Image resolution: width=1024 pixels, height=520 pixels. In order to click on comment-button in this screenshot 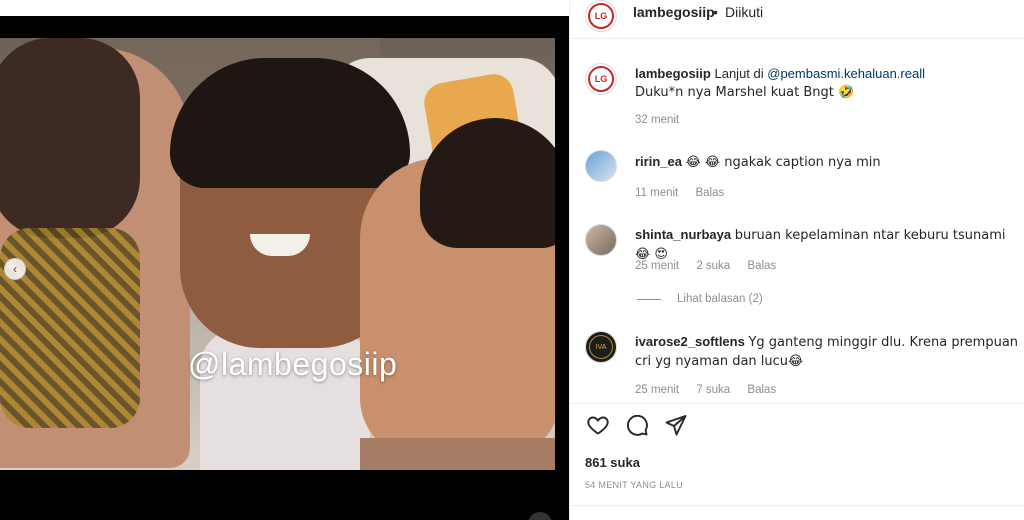, I will do `click(637, 425)`.